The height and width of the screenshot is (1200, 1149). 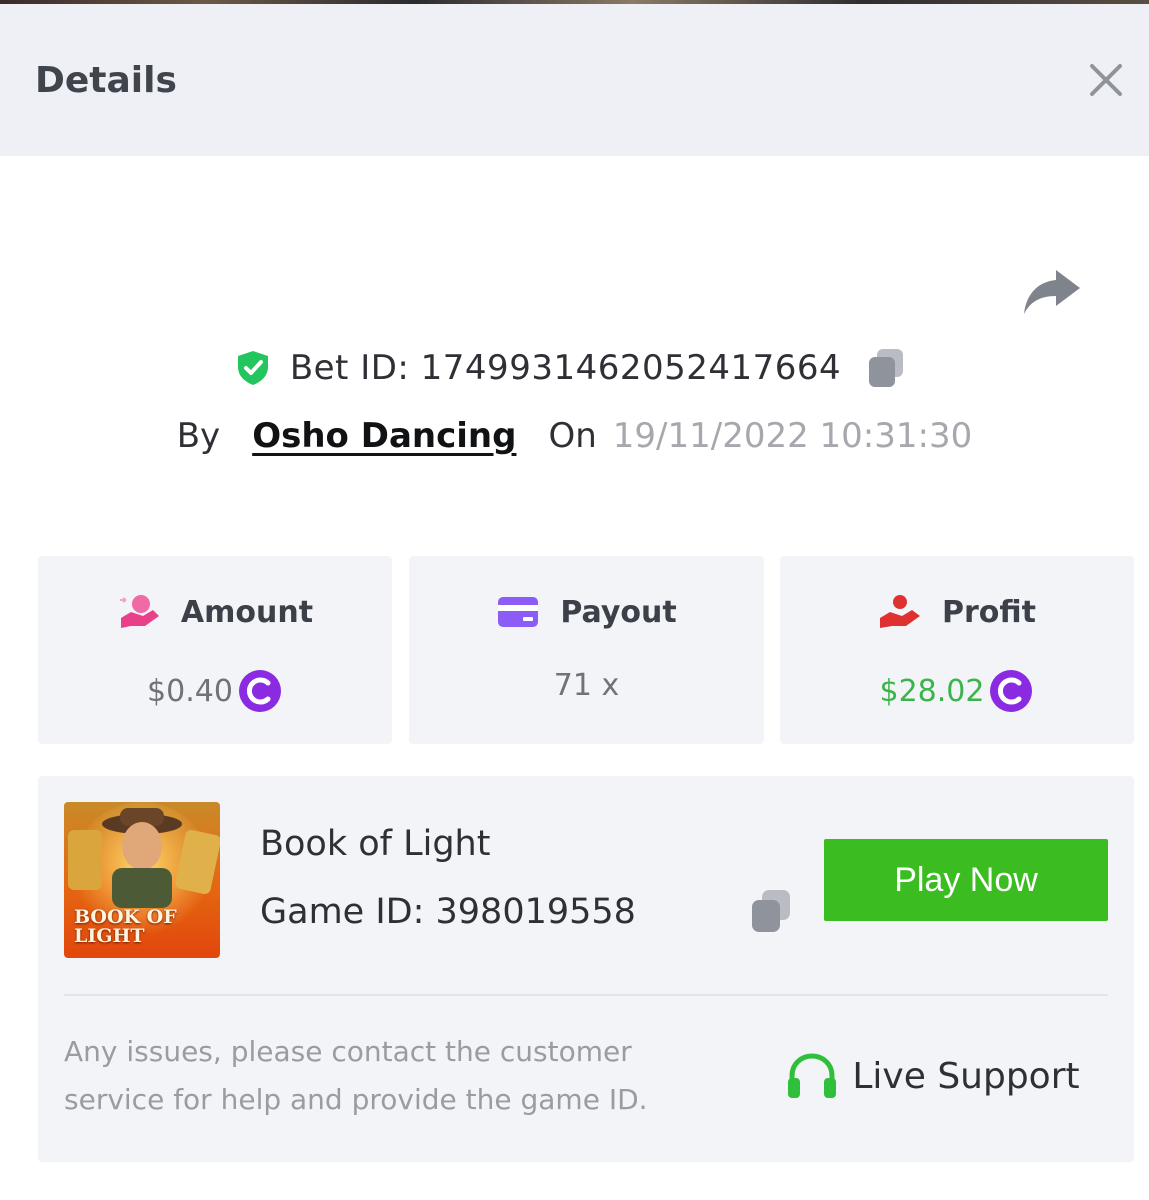 What do you see at coordinates (215, 650) in the screenshot?
I see `amount-card: Amount $0.40` at bounding box center [215, 650].